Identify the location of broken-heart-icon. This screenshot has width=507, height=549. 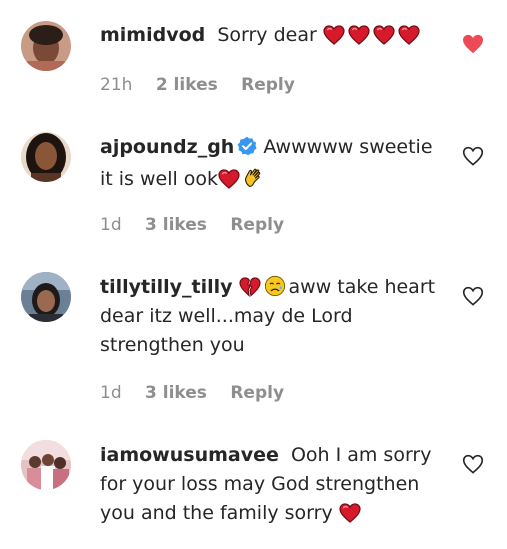
(249, 287).